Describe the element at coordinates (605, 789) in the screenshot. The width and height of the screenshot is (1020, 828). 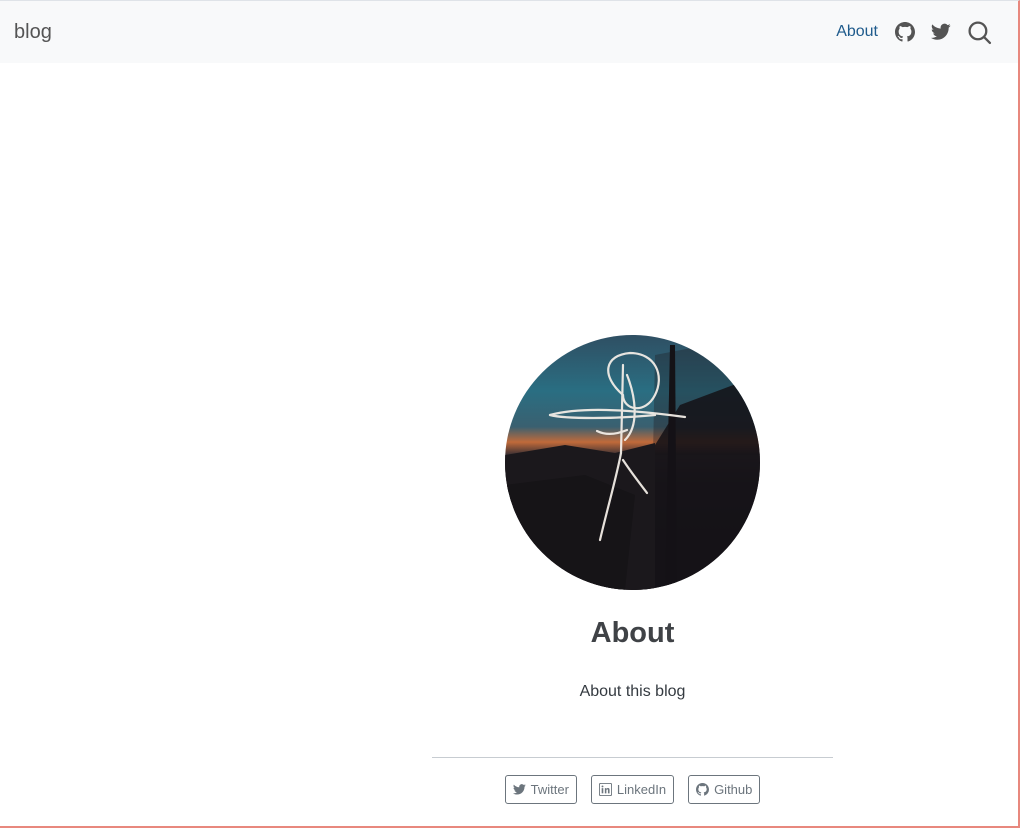
I see `linkedin-icon` at that location.